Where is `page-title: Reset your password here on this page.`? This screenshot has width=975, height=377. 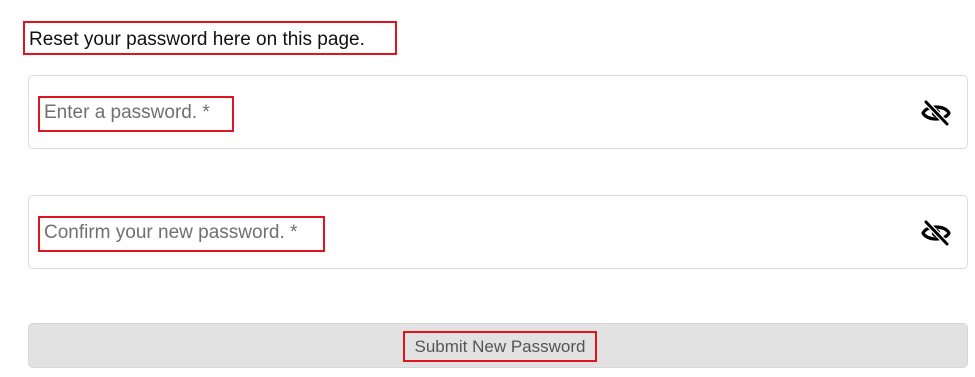
page-title: Reset your password here on this page. is located at coordinates (210, 38).